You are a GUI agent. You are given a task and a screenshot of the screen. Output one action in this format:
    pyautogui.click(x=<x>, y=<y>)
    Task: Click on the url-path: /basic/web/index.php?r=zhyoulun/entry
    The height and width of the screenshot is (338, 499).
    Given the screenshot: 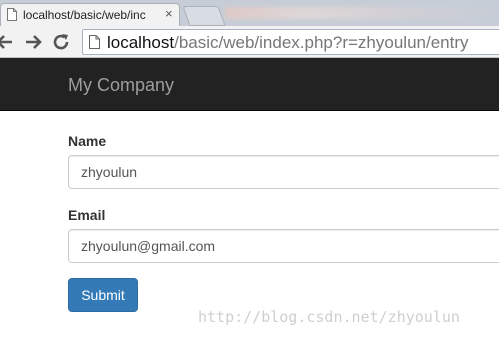 What is the action you would take?
    pyautogui.click(x=321, y=42)
    